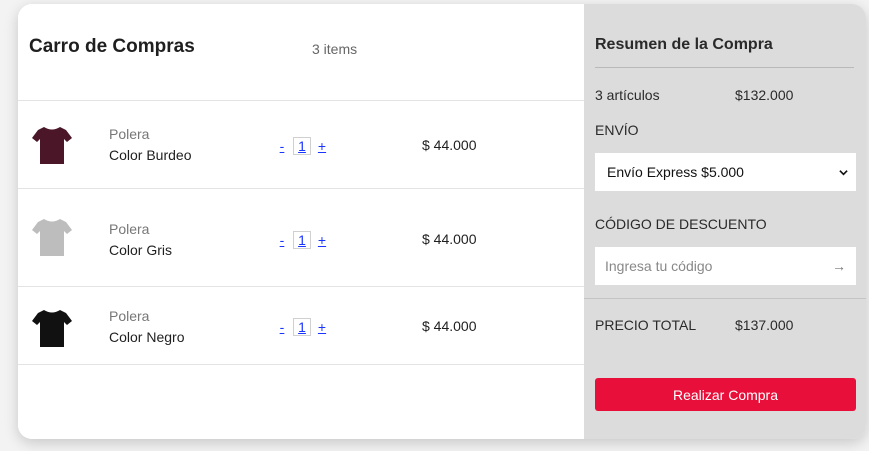  Describe the element at coordinates (681, 224) in the screenshot. I see `discount-label: CÓDIGO DE DESCUENTO` at that location.